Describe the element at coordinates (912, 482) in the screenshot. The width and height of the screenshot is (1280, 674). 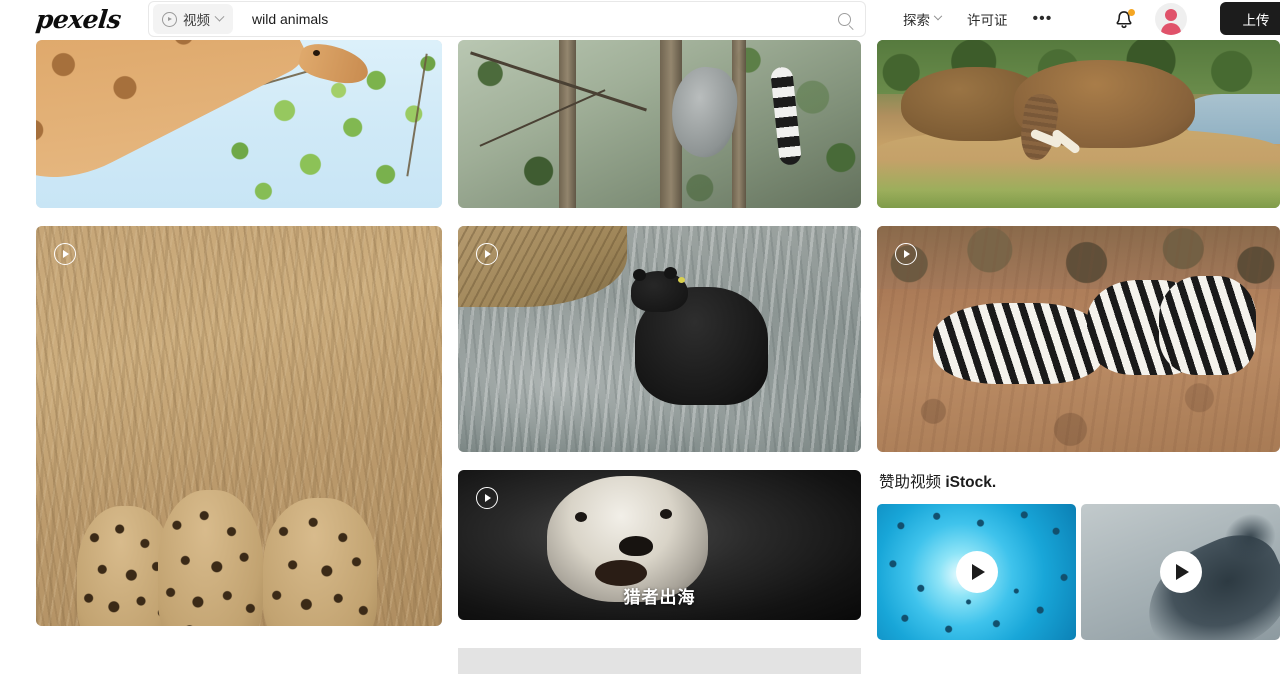
I see `sponsored-label: 赞助视频` at that location.